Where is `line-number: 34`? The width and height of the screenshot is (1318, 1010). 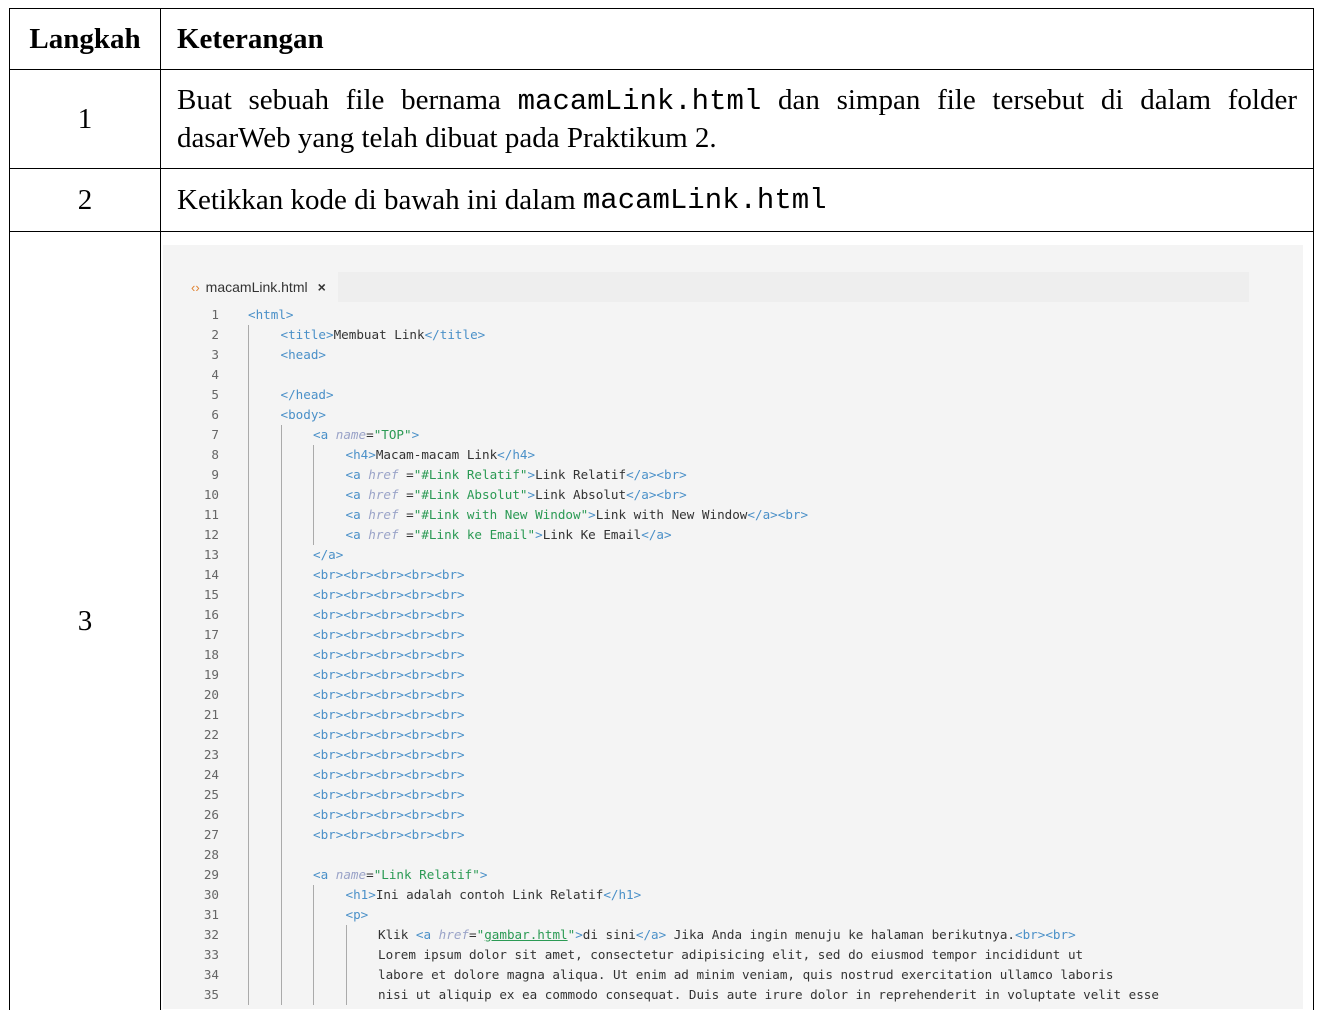 line-number: 34 is located at coordinates (211, 974).